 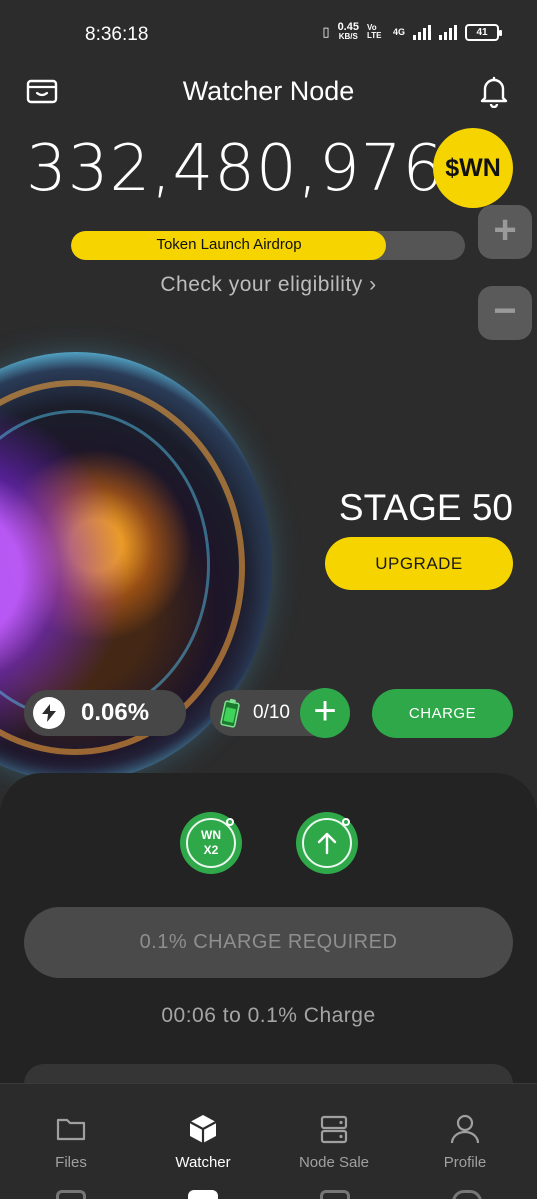 I want to click on folder-icon, so click(x=71, y=1129).